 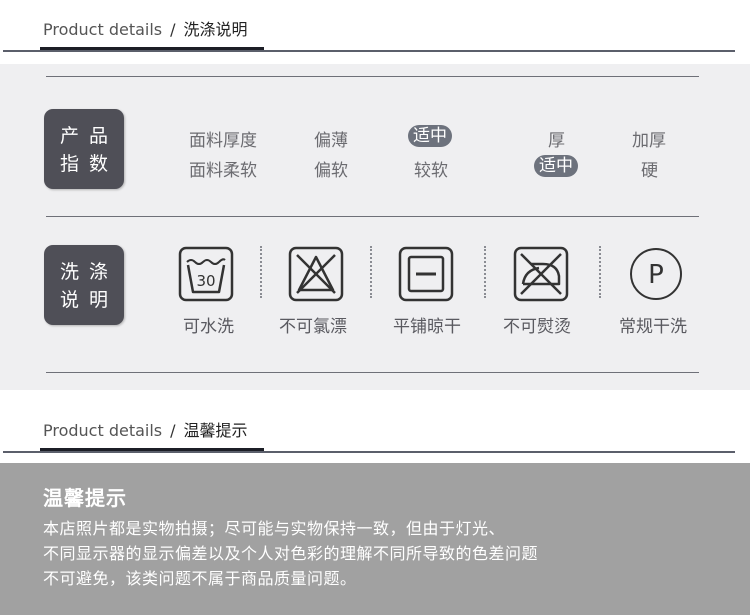 What do you see at coordinates (541, 274) in the screenshot?
I see `no-iron-icon` at bounding box center [541, 274].